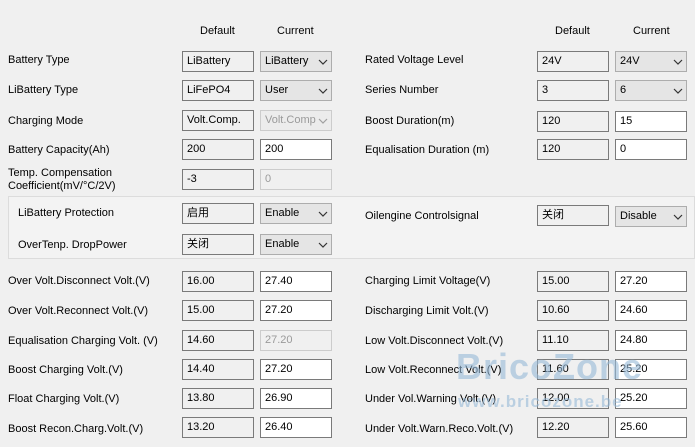 This screenshot has width=695, height=447. I want to click on low-volt-reconnect-label: Low Volt.Reconnect Volt.(V), so click(433, 370).